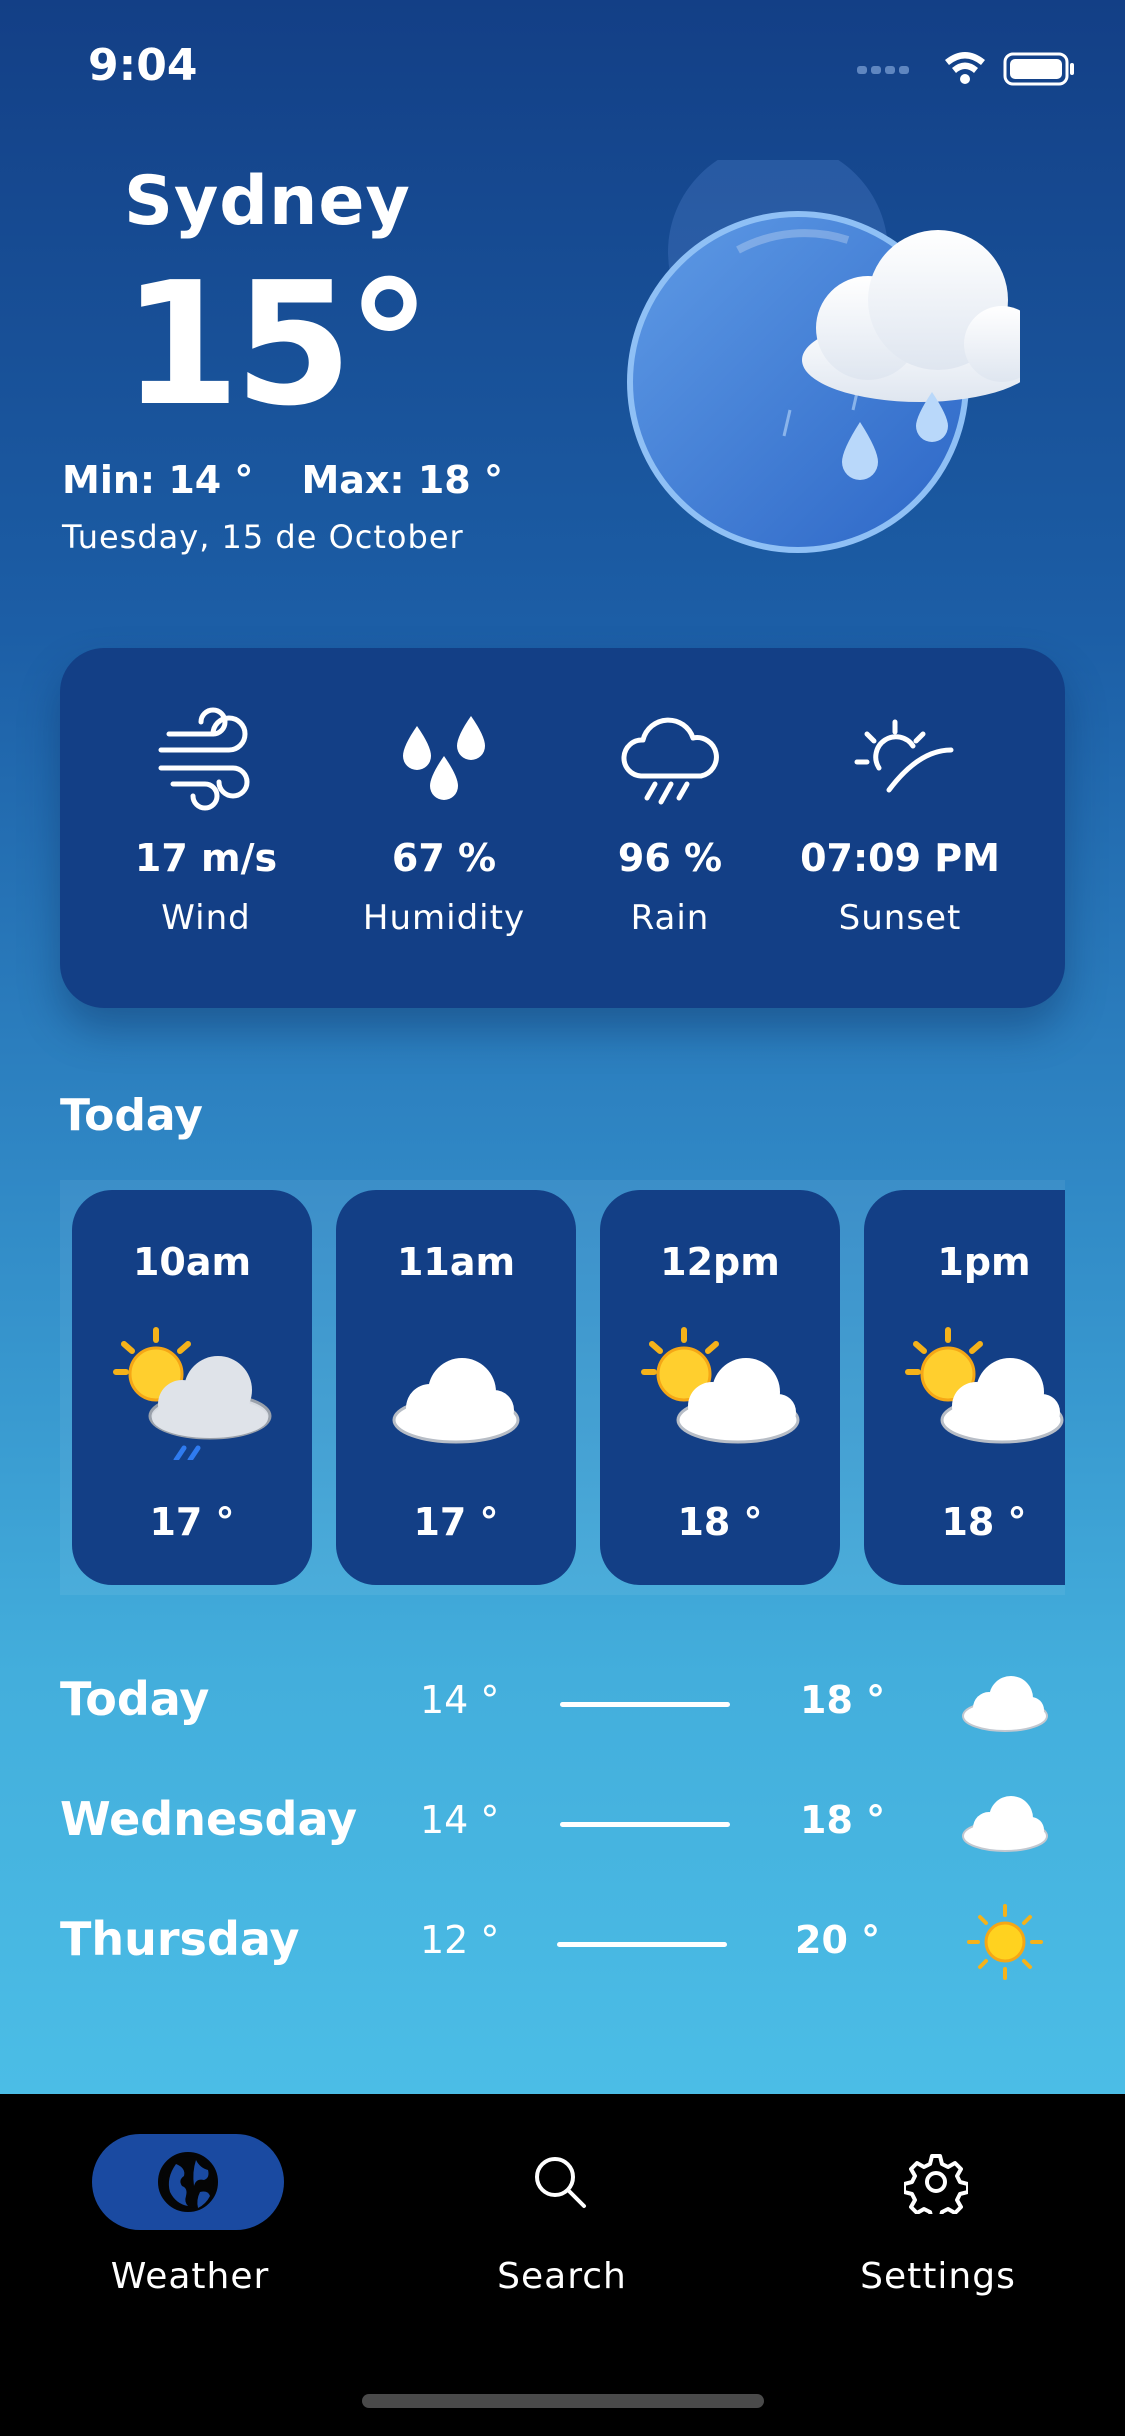 The height and width of the screenshot is (2436, 1125). Describe the element at coordinates (209, 1819) in the screenshot. I see `day-name: Wednesday` at that location.